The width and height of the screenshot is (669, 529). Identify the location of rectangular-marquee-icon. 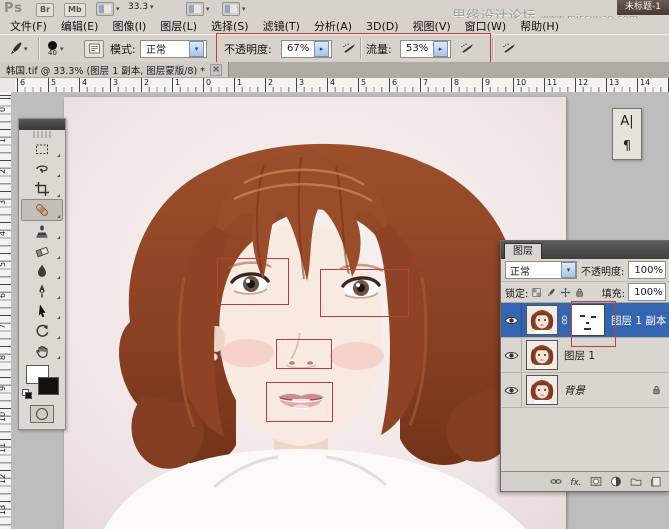
(42, 149).